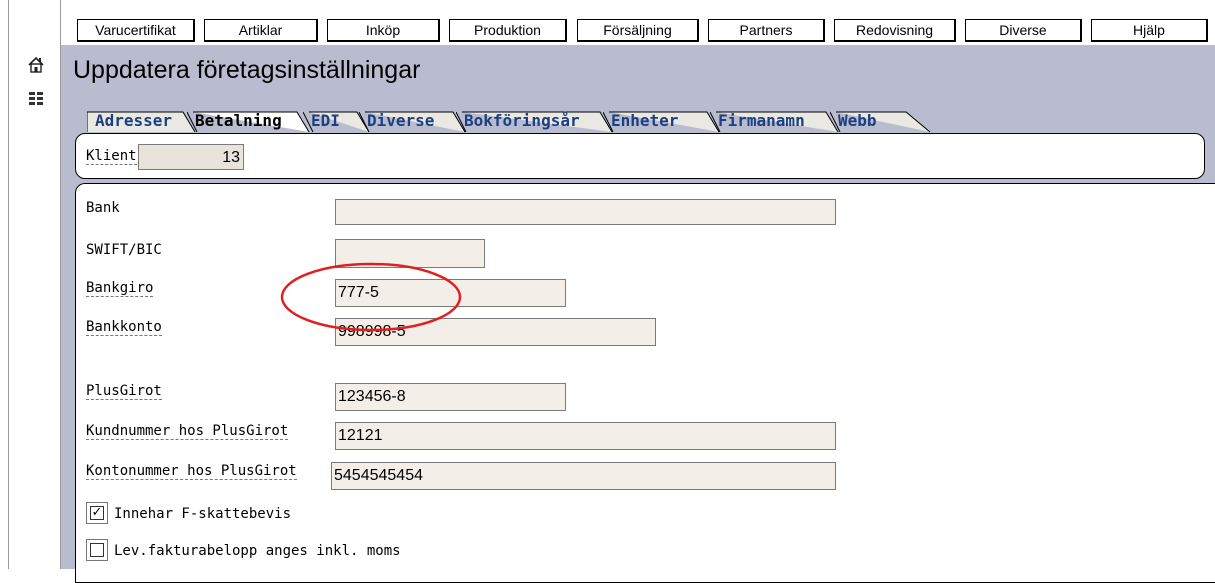  I want to click on bank-label: Bank, so click(103, 208).